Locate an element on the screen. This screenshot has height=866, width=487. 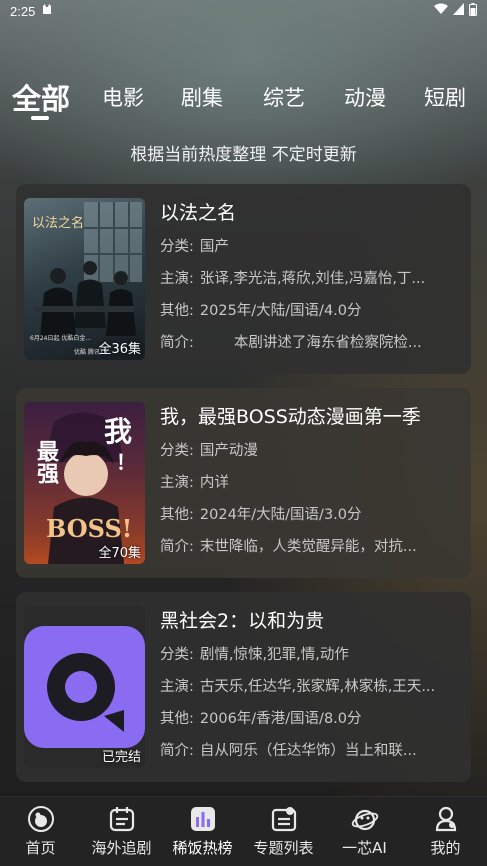
calendar-icon is located at coordinates (121, 819).